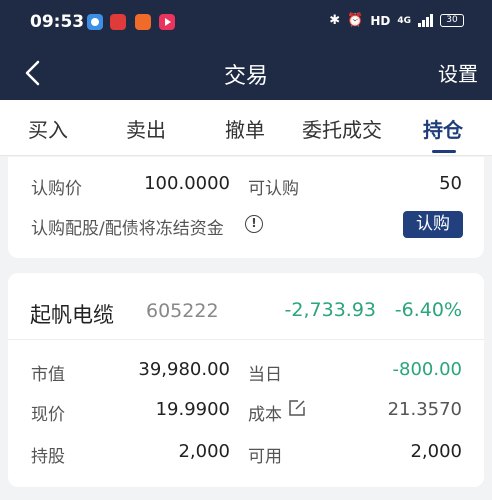 Image resolution: width=492 pixels, height=500 pixels. What do you see at coordinates (265, 457) in the screenshot?
I see `usable-label: 可用` at bounding box center [265, 457].